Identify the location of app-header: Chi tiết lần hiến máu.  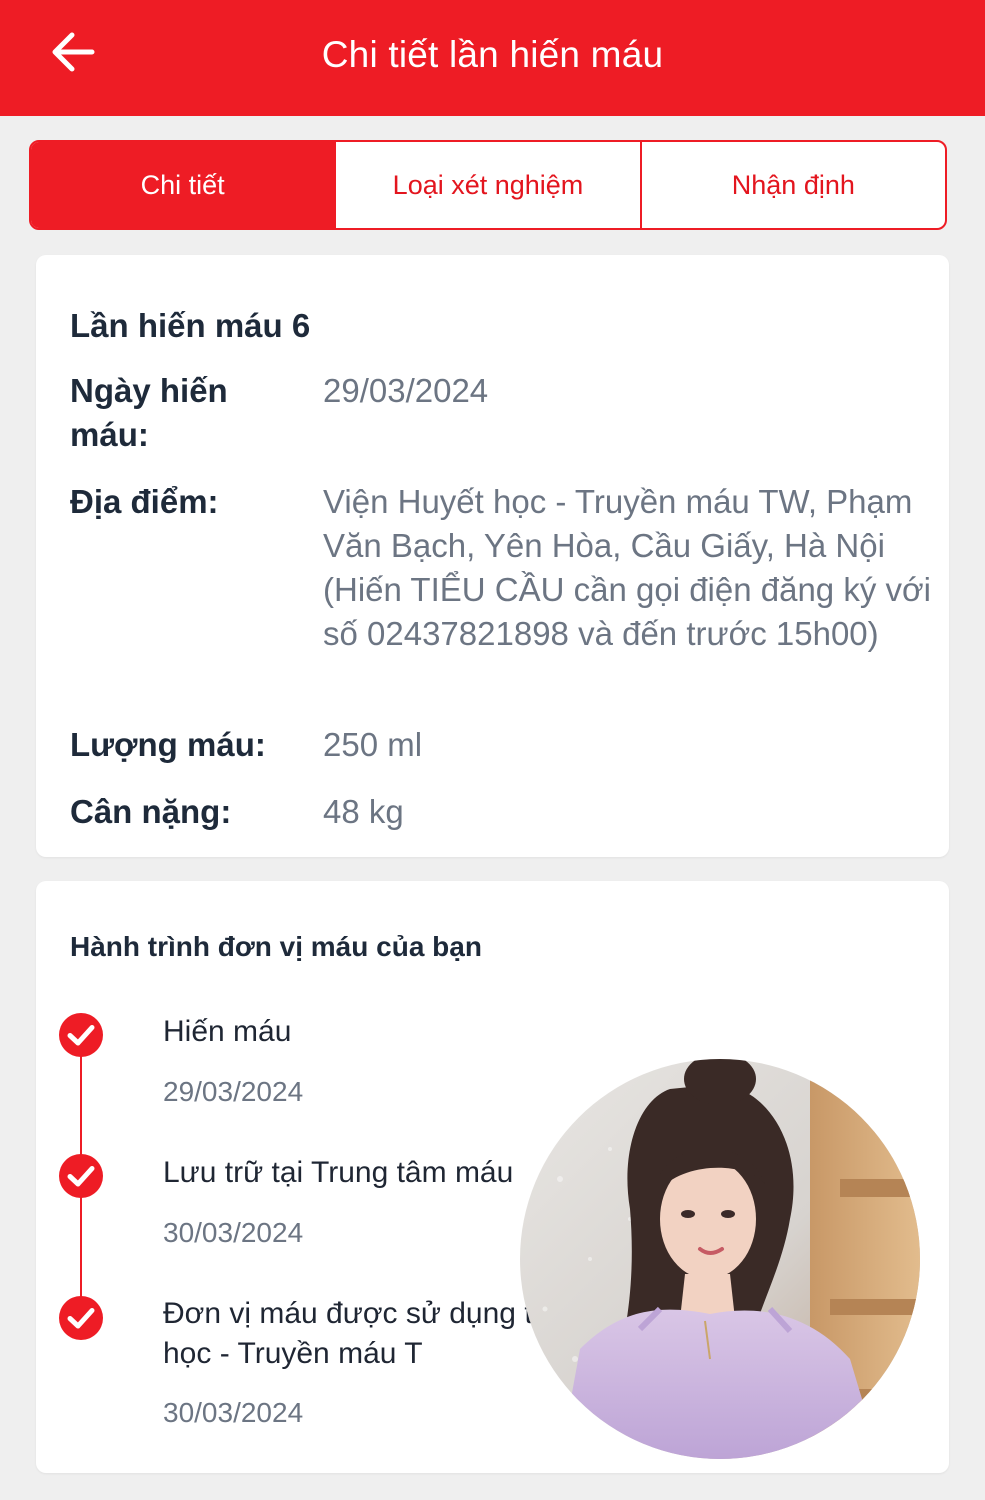
(492, 58).